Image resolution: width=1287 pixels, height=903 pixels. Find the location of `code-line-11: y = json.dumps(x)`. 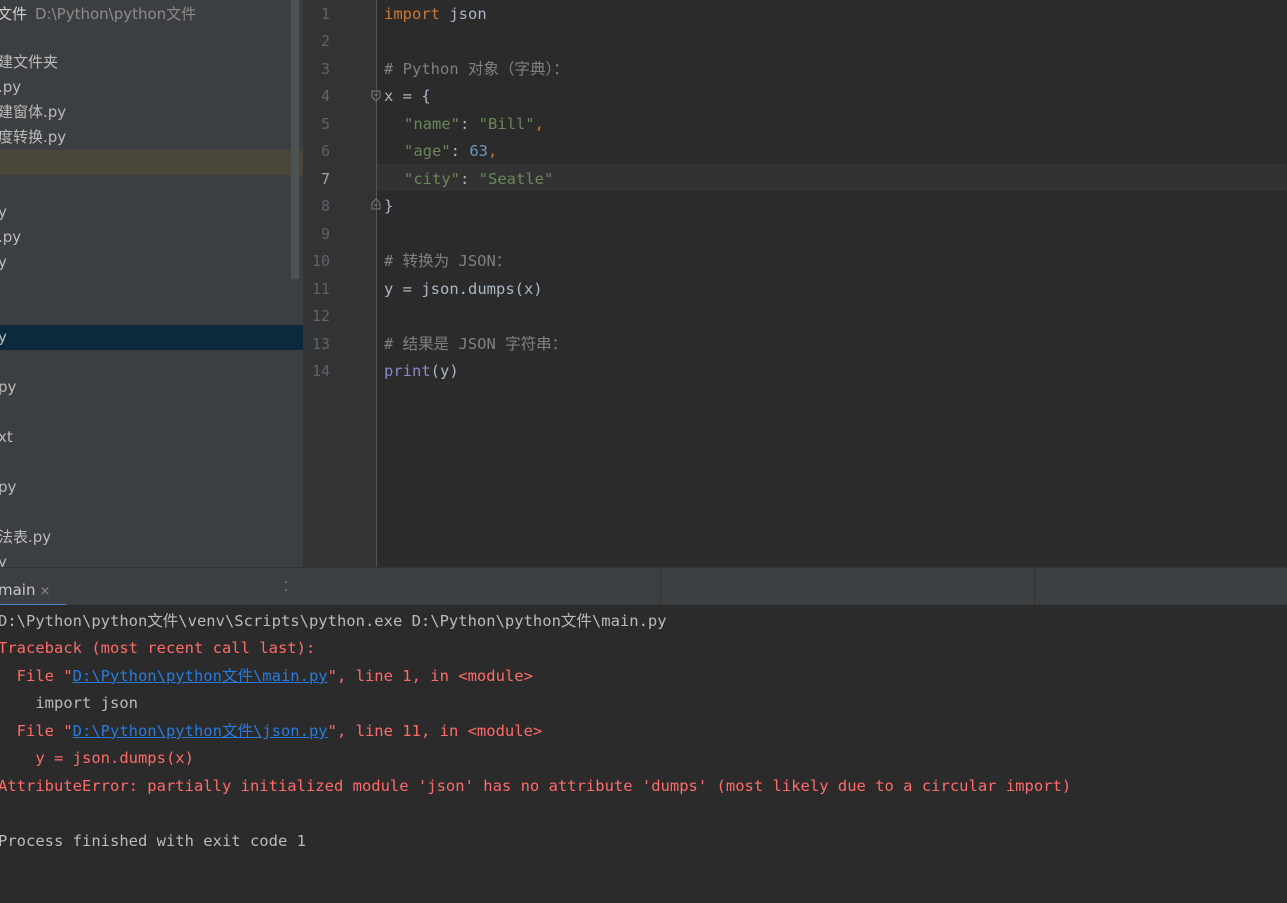

code-line-11: y = json.dumps(x) is located at coordinates (463, 289).